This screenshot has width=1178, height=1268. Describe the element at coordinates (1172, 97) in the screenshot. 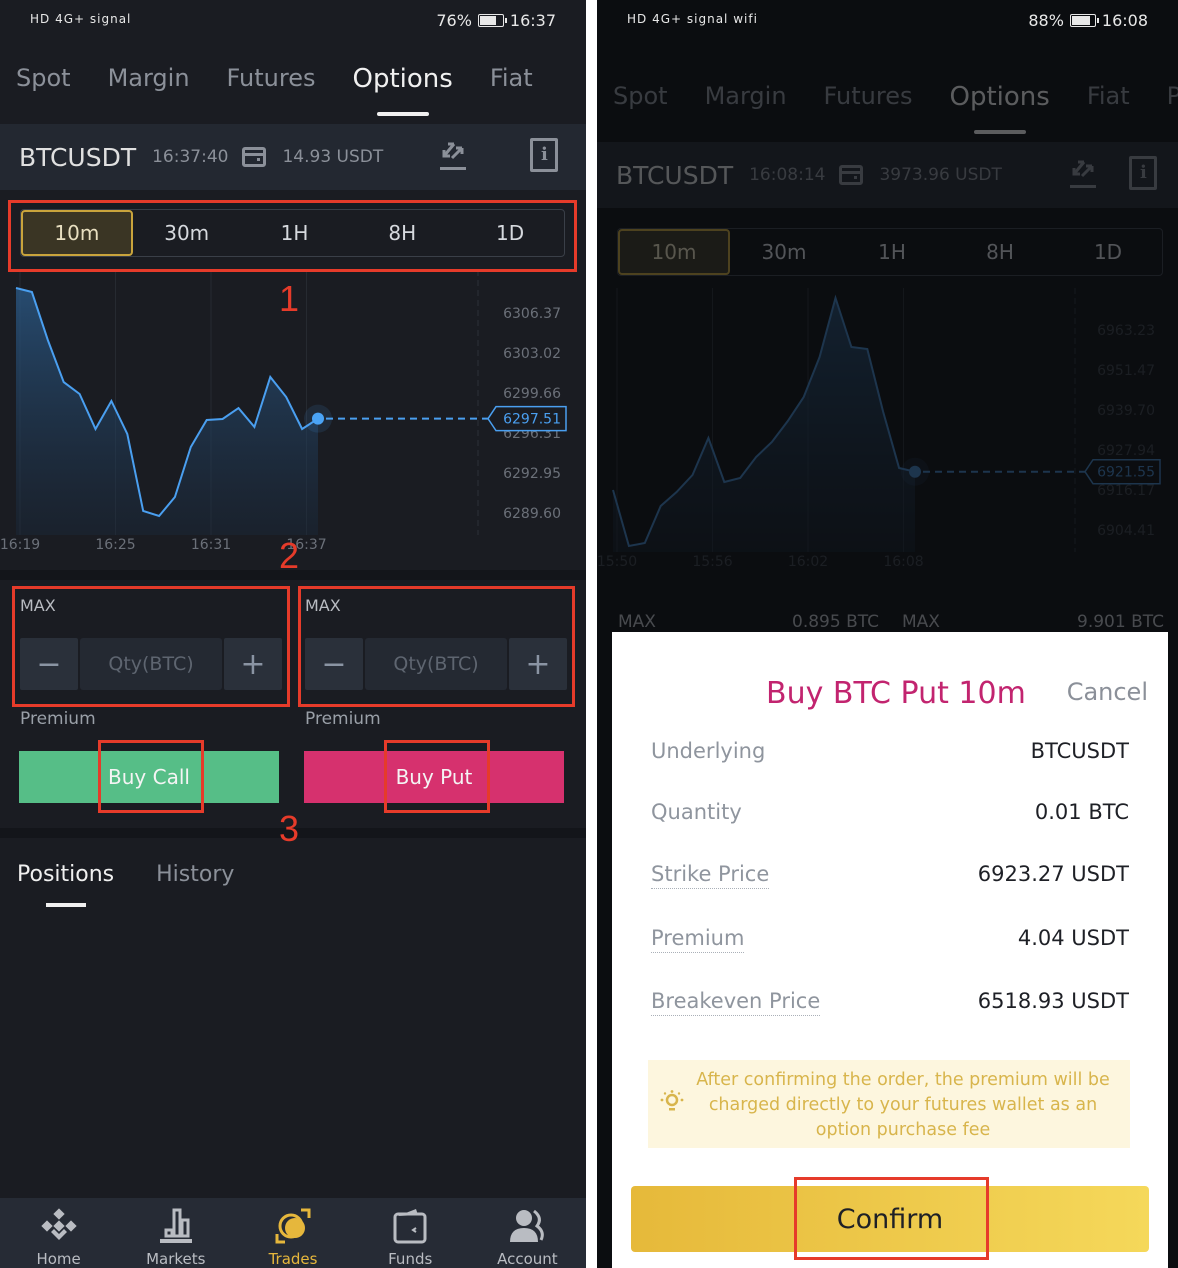

I see `tab-p2p: P2P` at that location.